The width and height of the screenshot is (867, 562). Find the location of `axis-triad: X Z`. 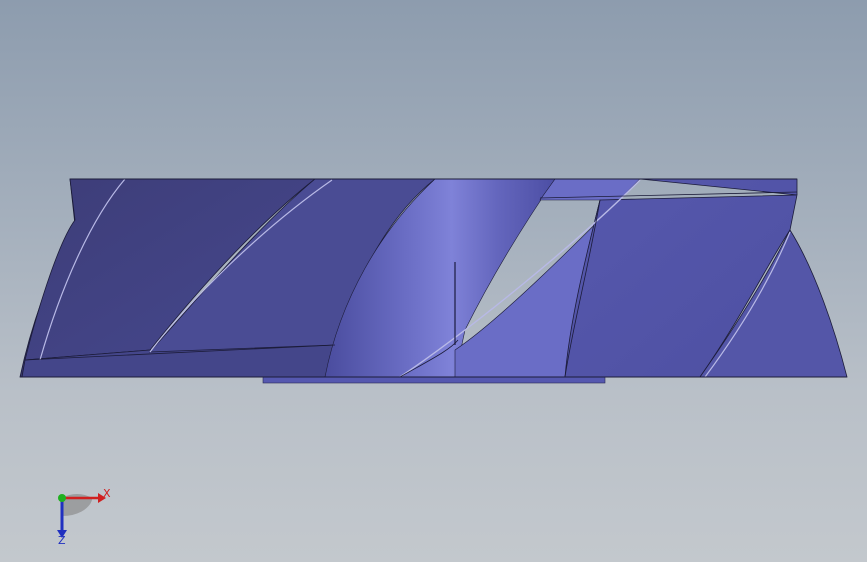

axis-triad: X Z is located at coordinates (84, 517).